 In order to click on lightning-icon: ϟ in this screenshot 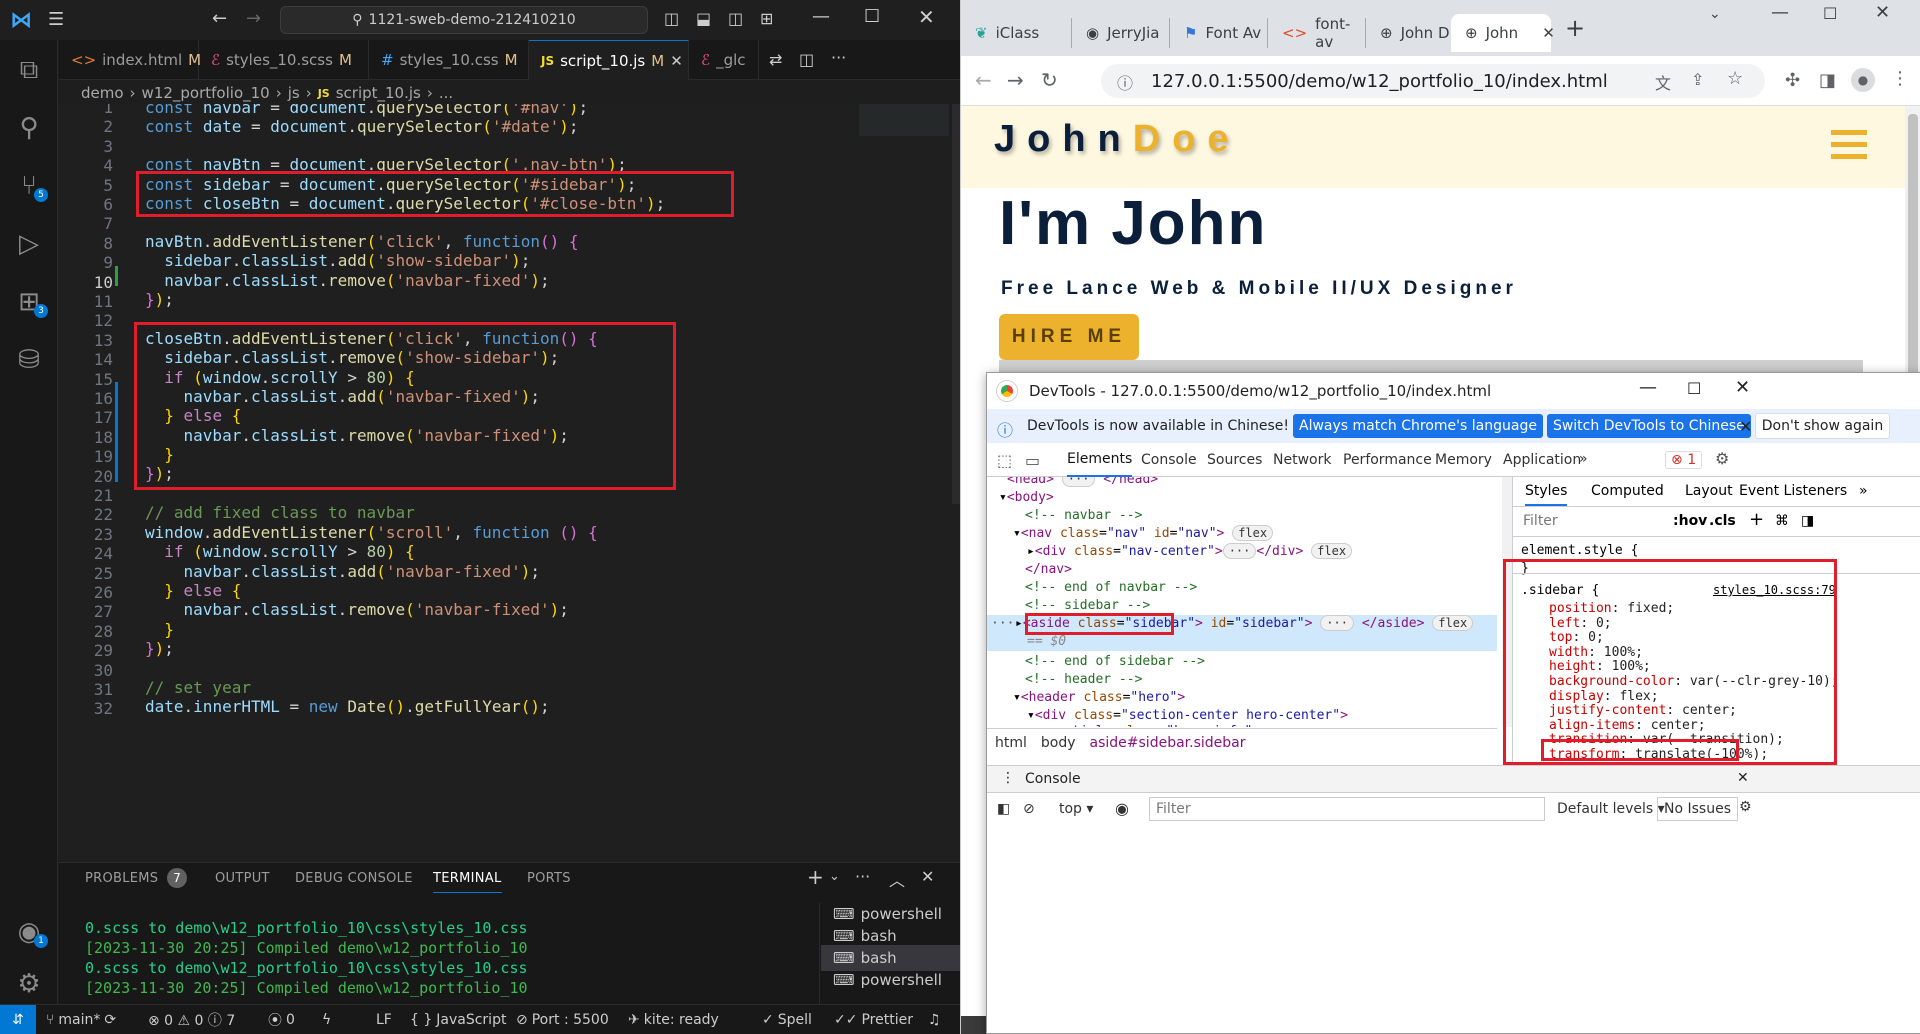, I will do `click(326, 1019)`.